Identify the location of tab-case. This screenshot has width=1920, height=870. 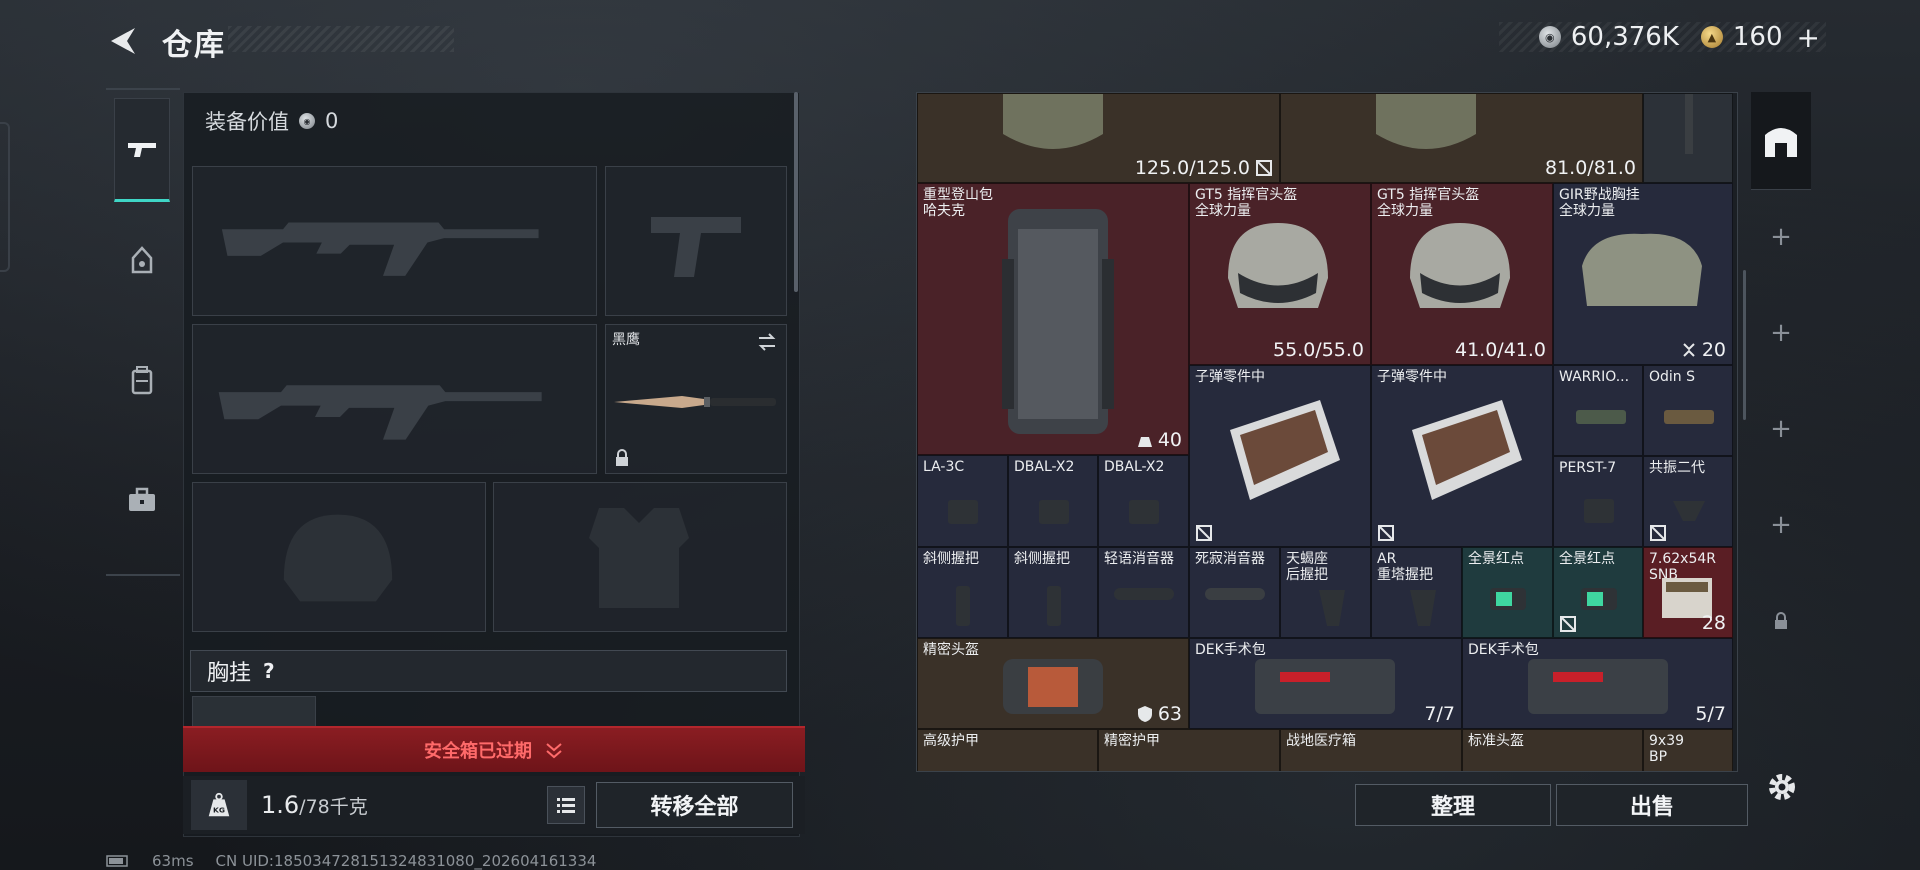
(142, 500).